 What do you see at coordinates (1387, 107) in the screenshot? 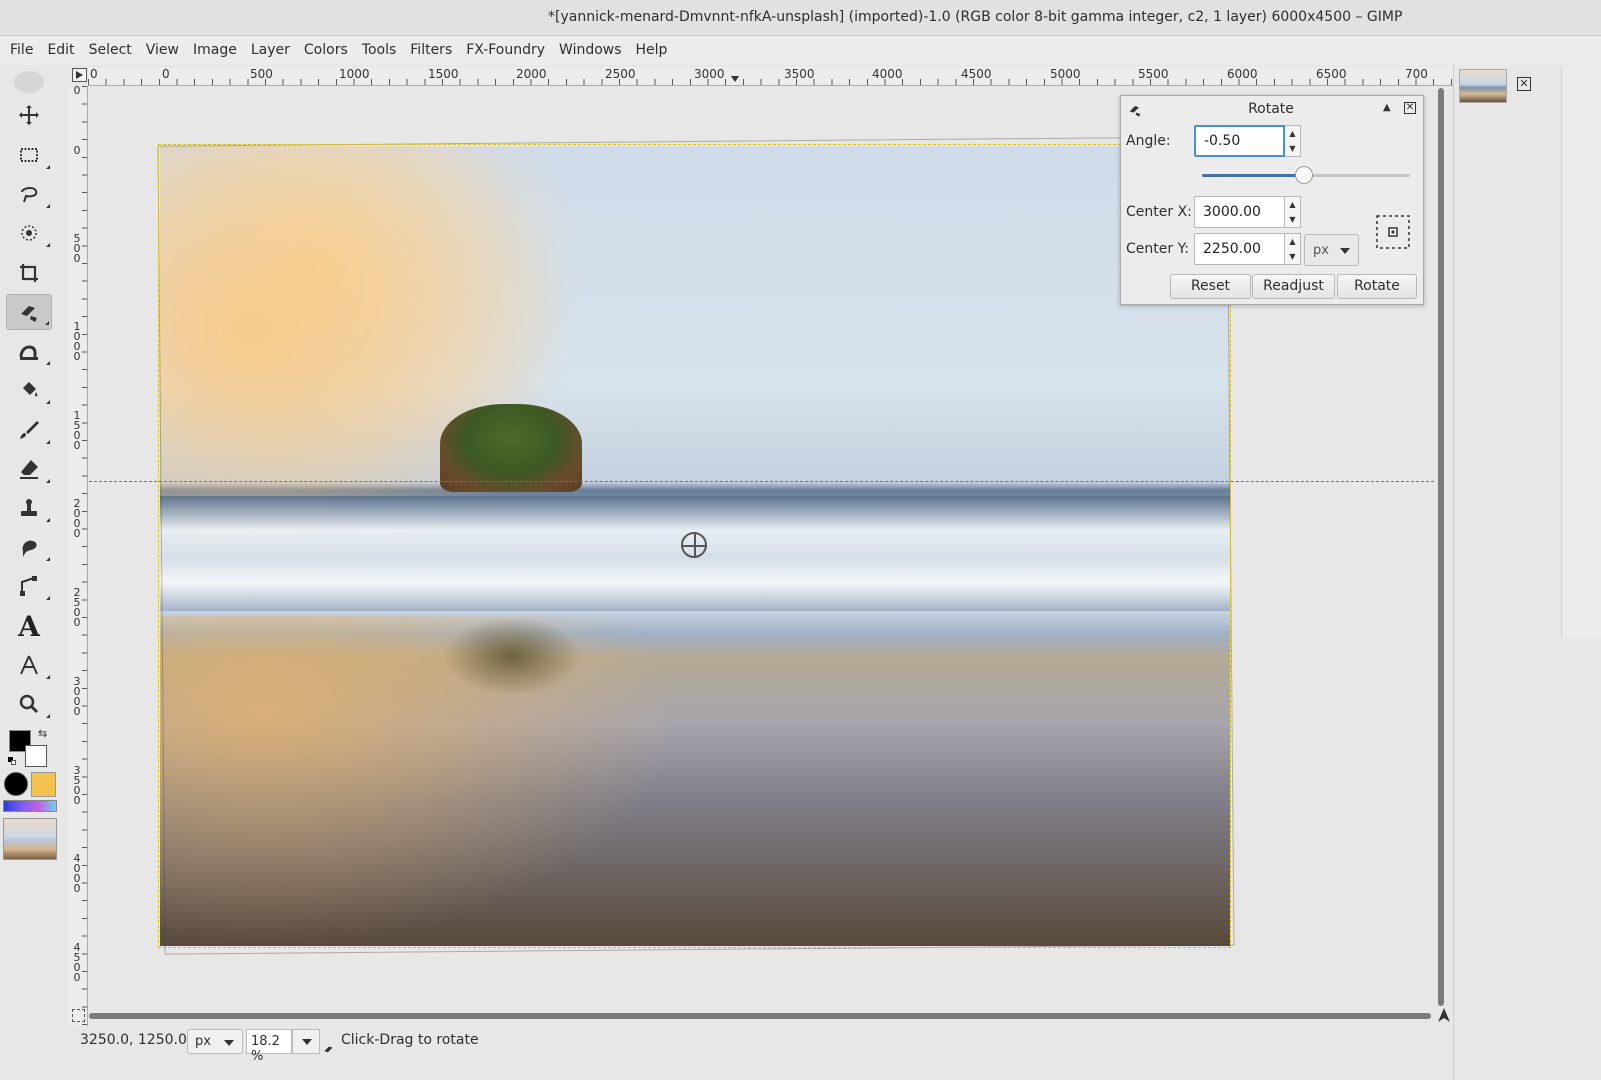
I see `collapse-icon: ▲` at bounding box center [1387, 107].